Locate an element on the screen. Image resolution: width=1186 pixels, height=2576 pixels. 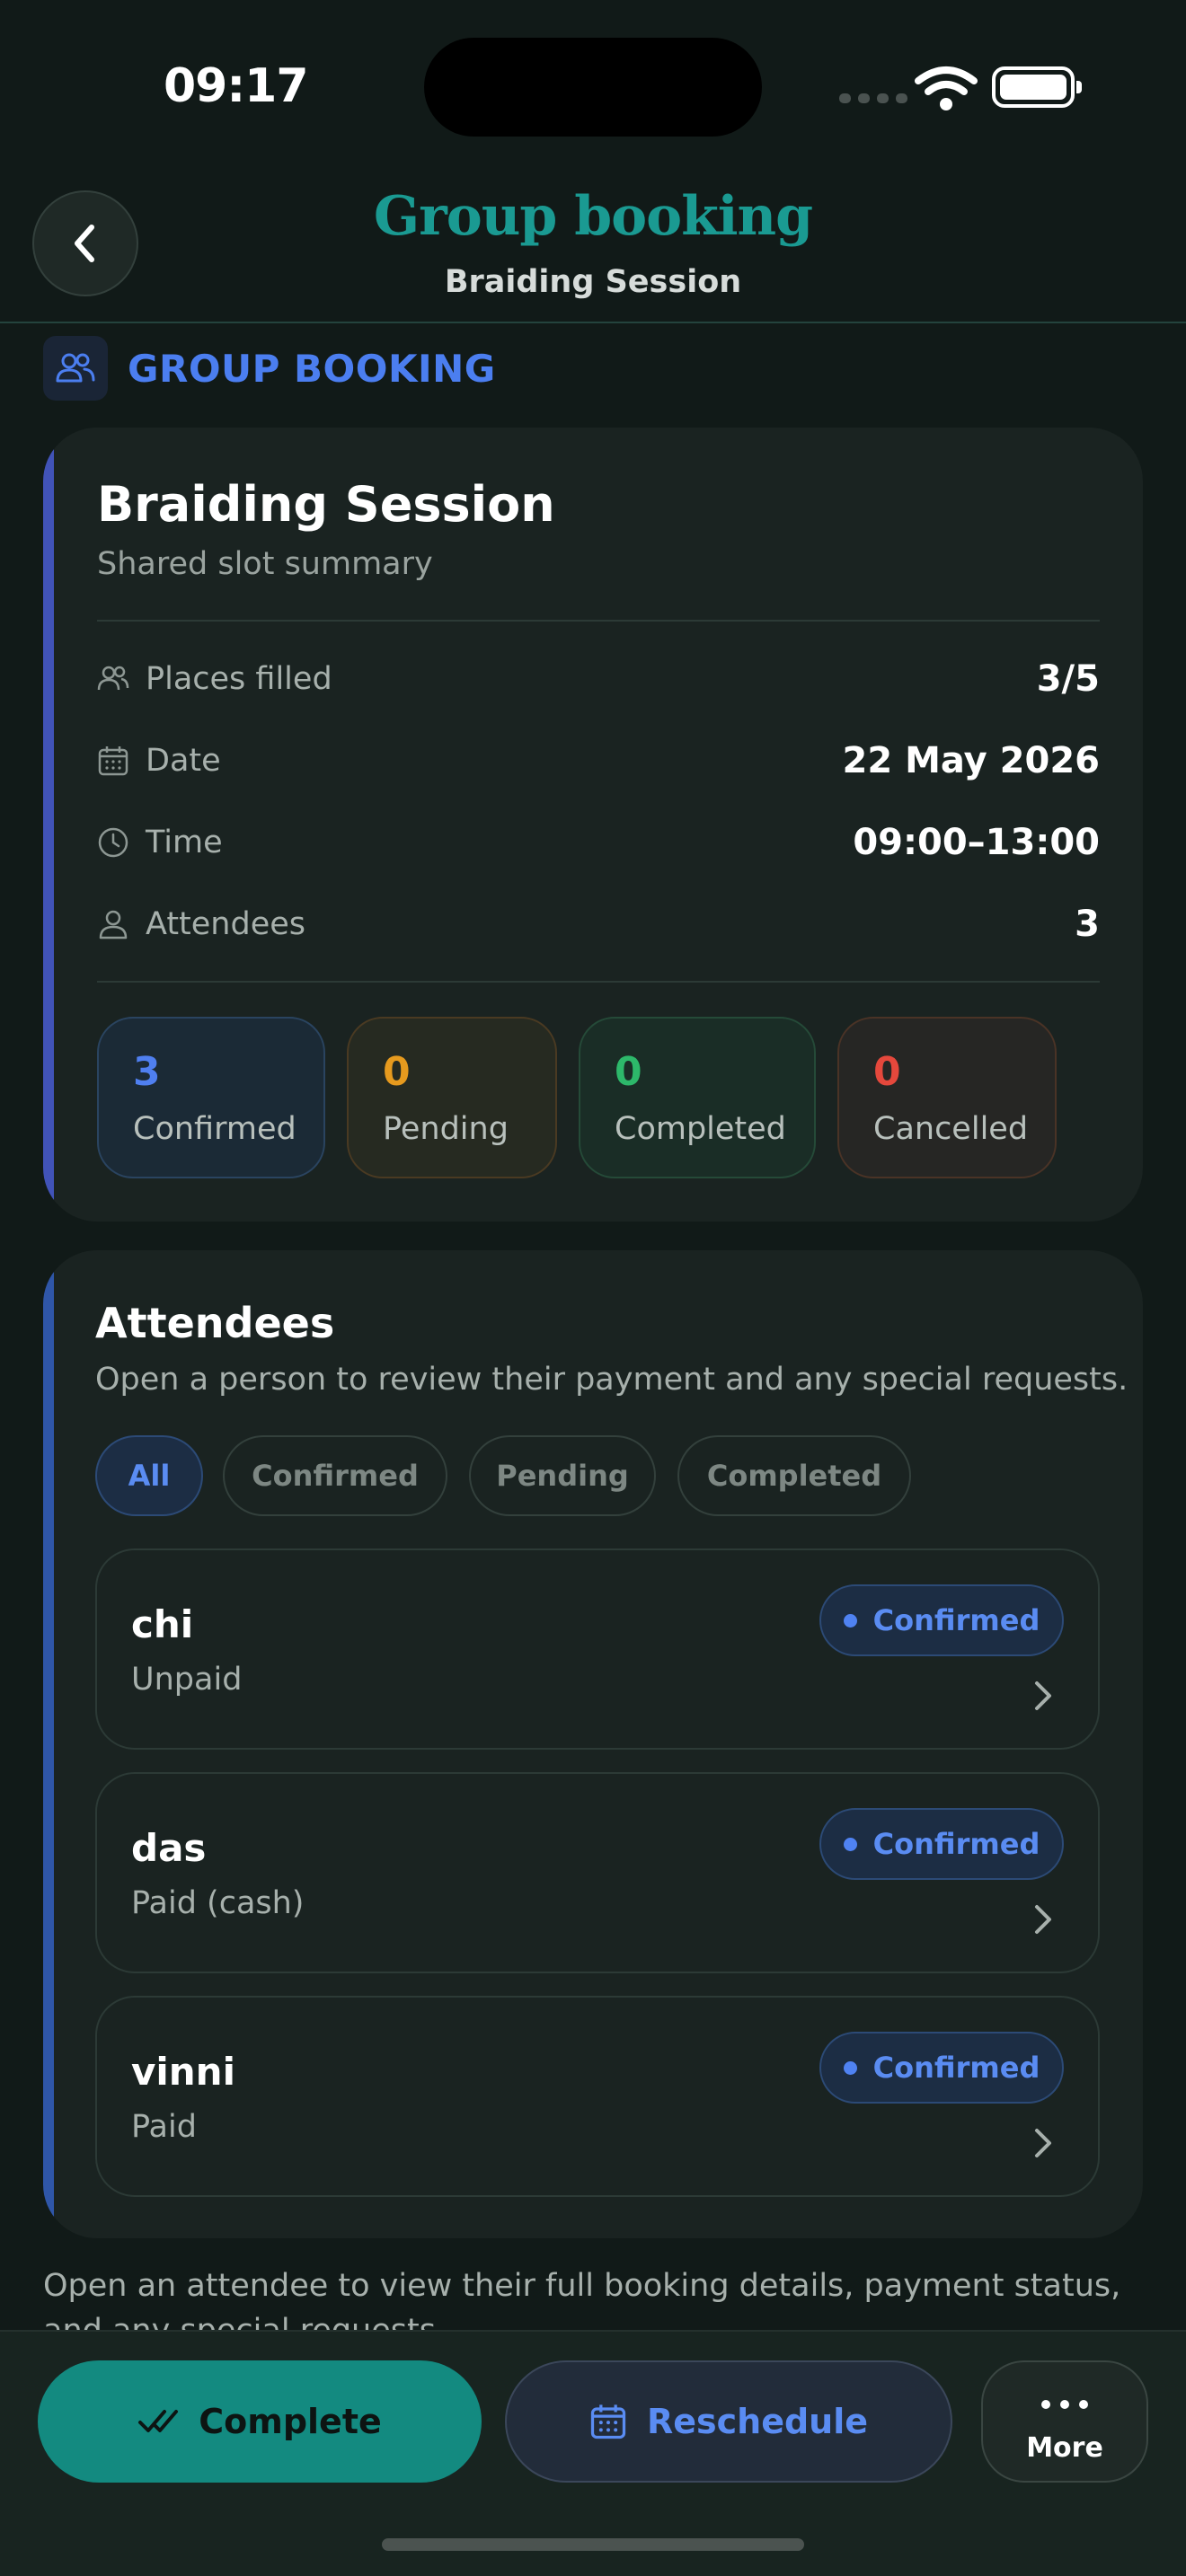
count-label: Confirmed is located at coordinates (214, 1129).